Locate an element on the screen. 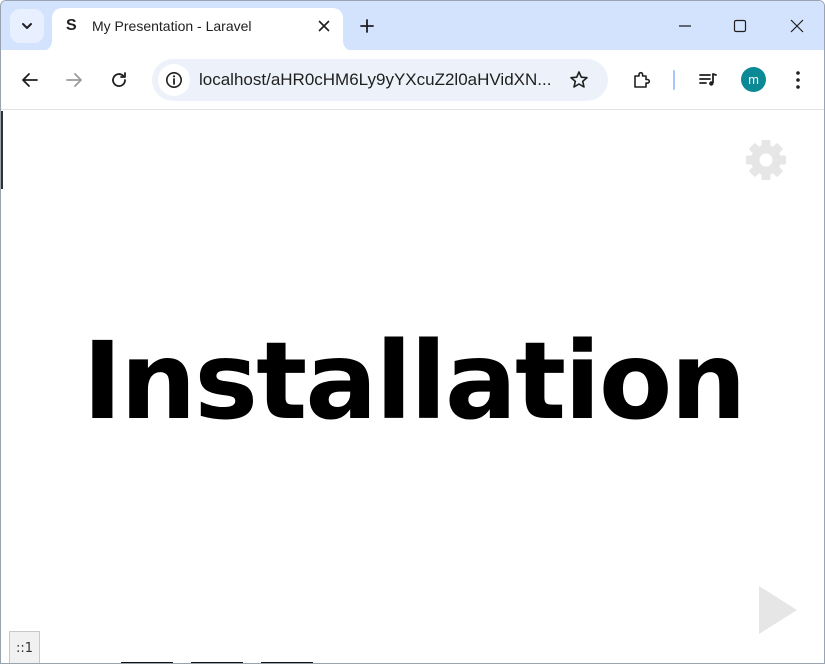 The height and width of the screenshot is (664, 825). kebab-menu-icon is located at coordinates (798, 80).